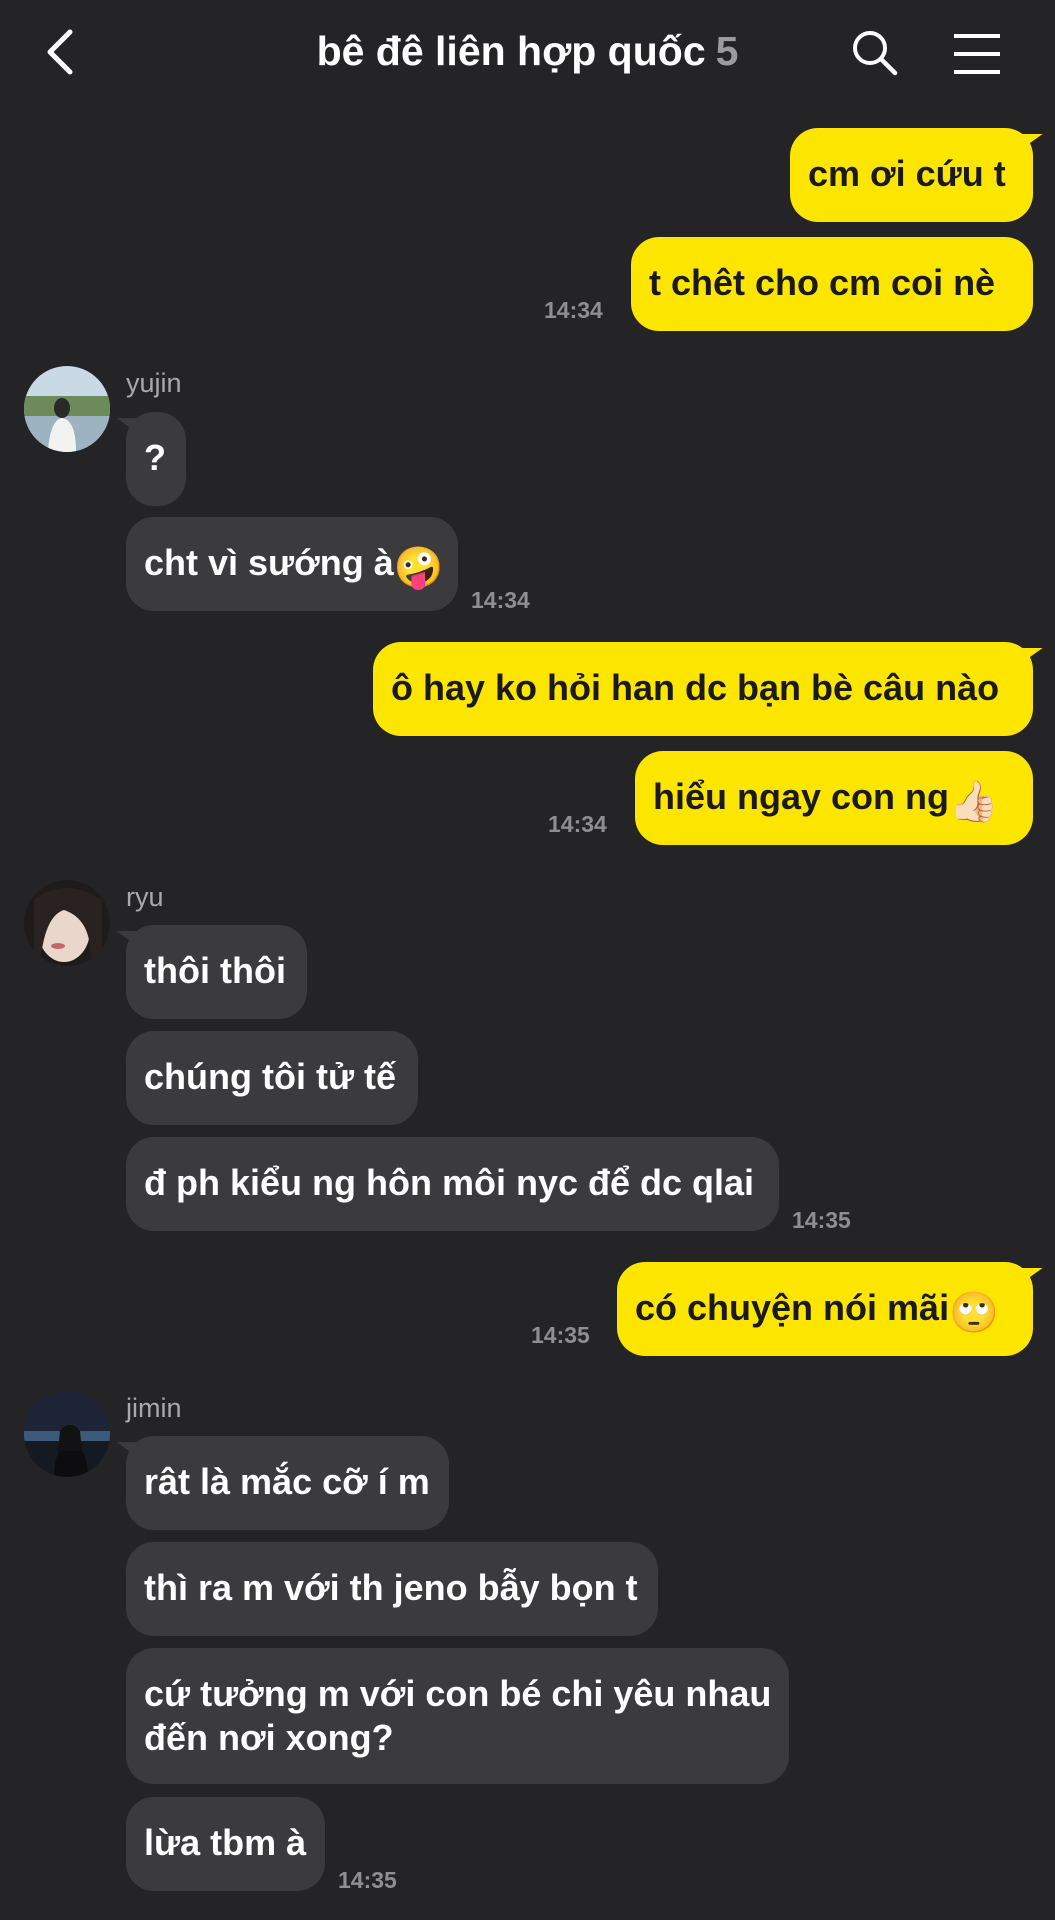  Describe the element at coordinates (727, 51) in the screenshot. I see `member-count: 5` at that location.